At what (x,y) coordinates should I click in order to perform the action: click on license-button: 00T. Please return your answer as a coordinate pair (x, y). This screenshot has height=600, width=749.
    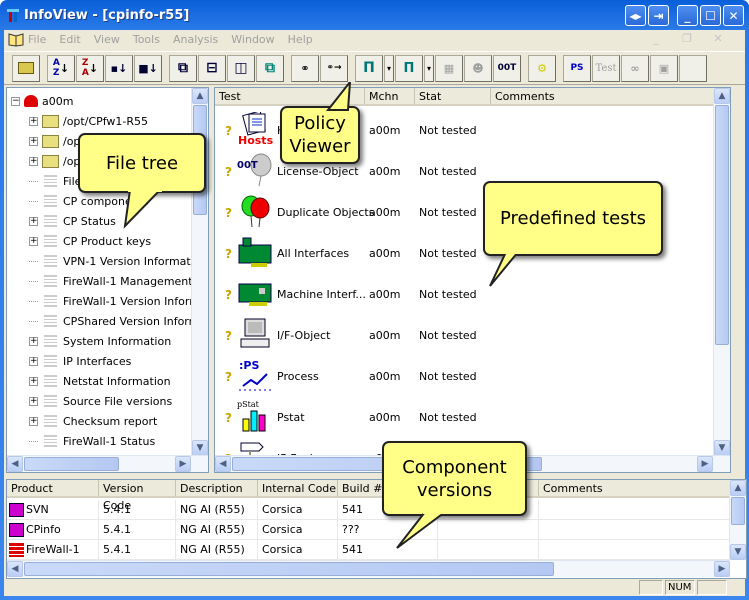
    Looking at the image, I should click on (507, 68).